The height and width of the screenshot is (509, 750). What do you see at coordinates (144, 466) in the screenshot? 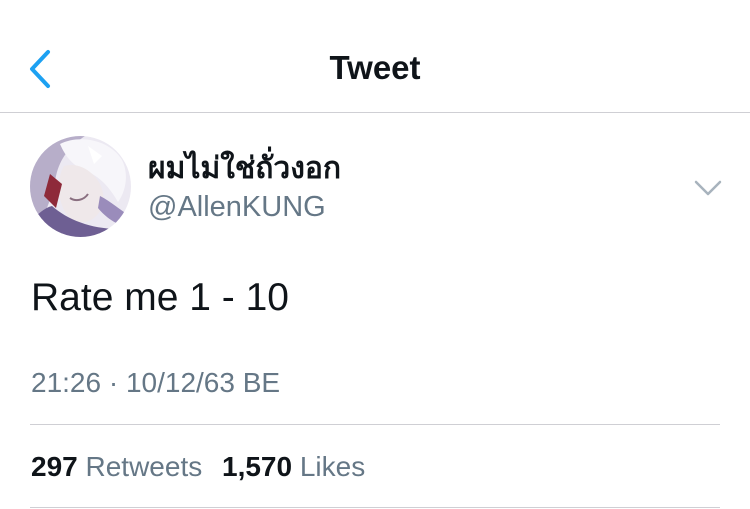
I see `retweets-label: Retweets` at bounding box center [144, 466].